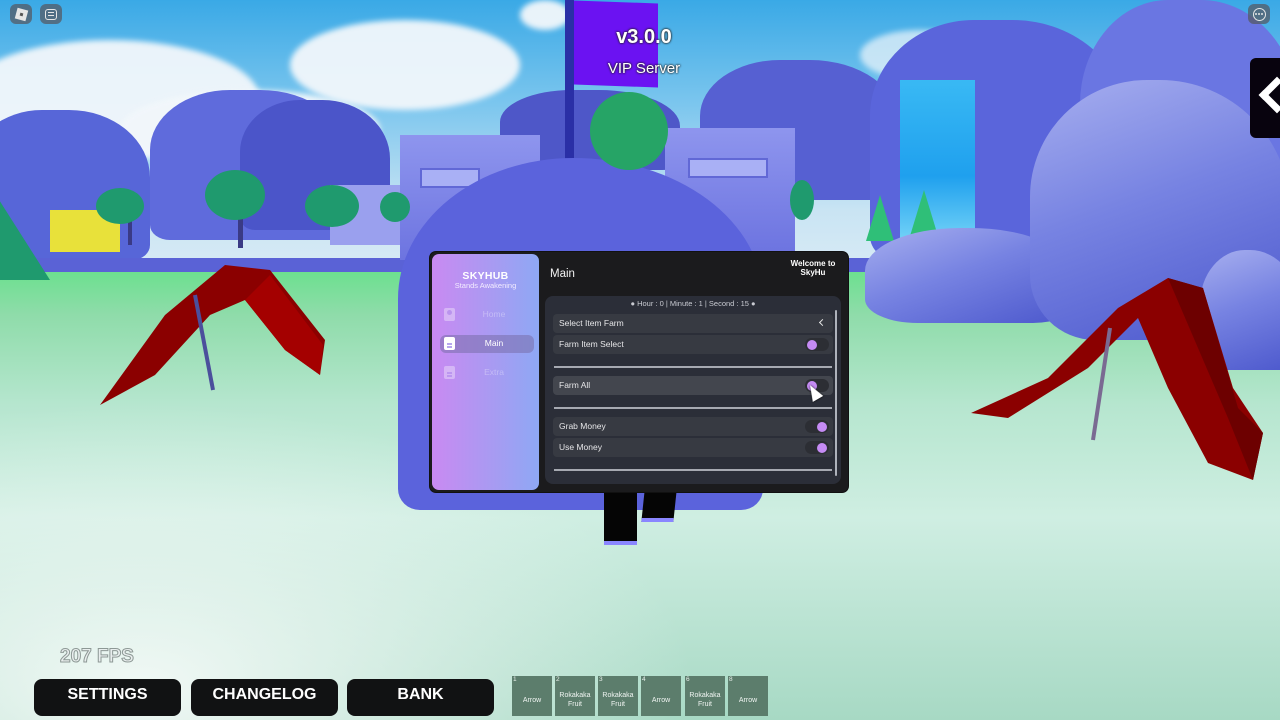 The width and height of the screenshot is (1280, 720). Describe the element at coordinates (97, 657) in the screenshot. I see `fps-counter: 207 FPS` at that location.